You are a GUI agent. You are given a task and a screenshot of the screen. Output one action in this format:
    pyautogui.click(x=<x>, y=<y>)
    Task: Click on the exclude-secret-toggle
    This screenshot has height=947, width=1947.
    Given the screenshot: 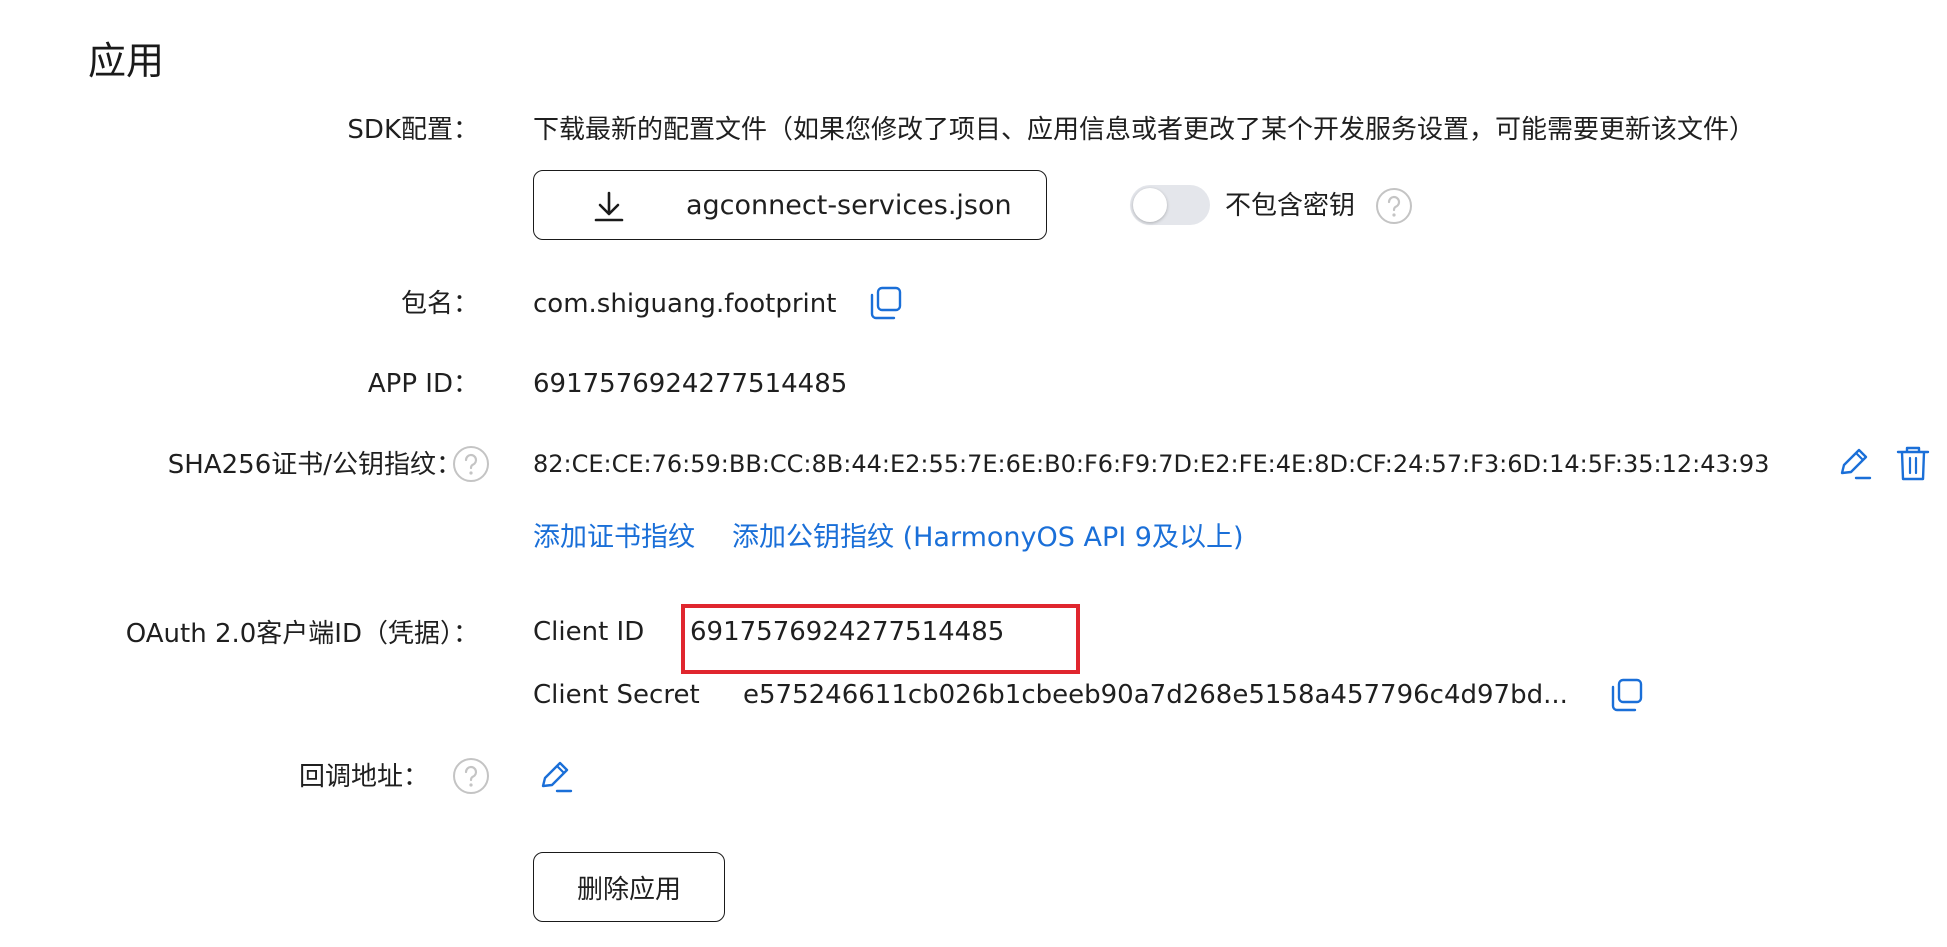 What is the action you would take?
    pyautogui.click(x=1170, y=205)
    